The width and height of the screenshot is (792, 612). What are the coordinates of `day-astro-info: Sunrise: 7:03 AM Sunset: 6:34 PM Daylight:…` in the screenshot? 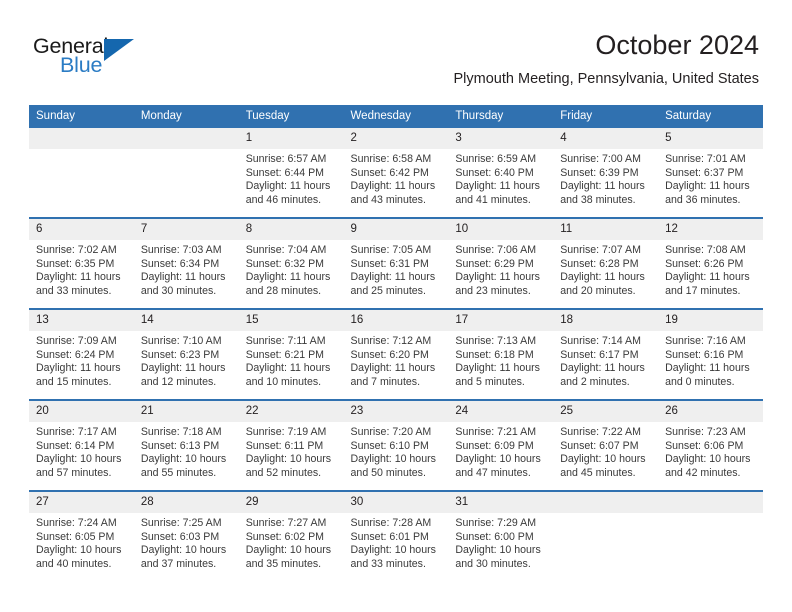 It's located at (186, 269).